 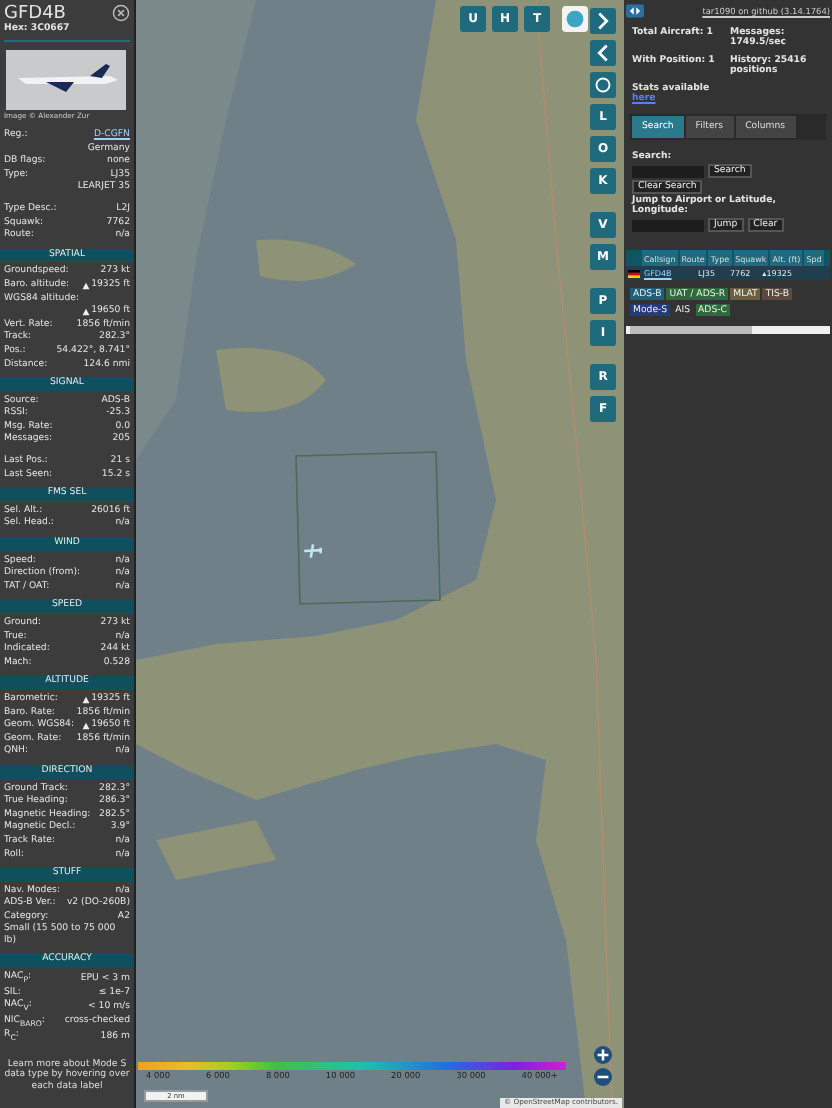 I want to click on close-icon, so click(x=121, y=13).